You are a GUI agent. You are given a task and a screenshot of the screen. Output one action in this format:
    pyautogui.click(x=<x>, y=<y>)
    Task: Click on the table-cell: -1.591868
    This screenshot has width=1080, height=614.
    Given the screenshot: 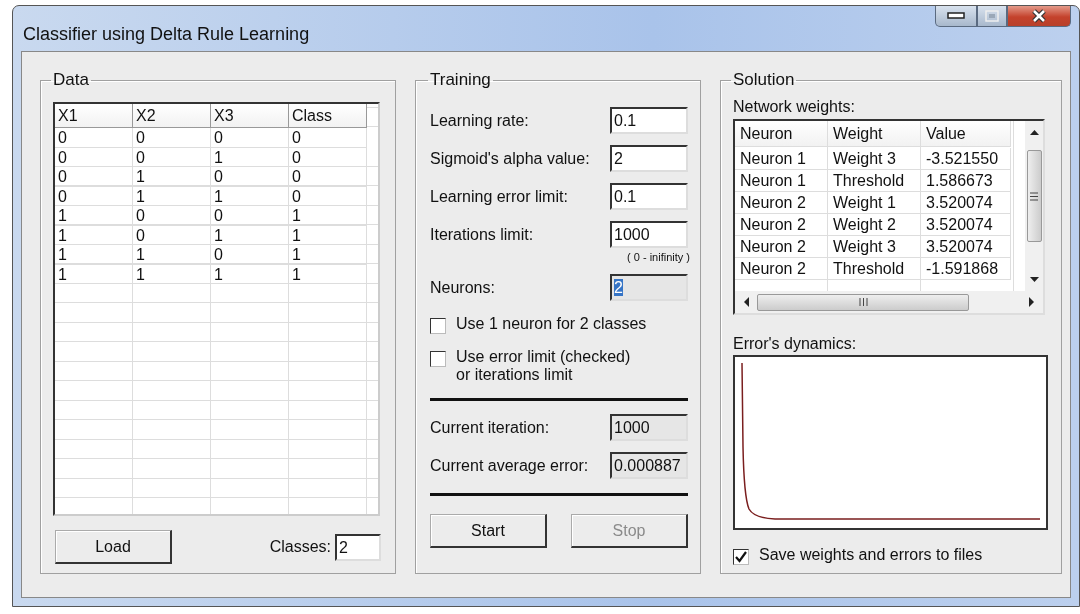 What is the action you would take?
    pyautogui.click(x=966, y=269)
    